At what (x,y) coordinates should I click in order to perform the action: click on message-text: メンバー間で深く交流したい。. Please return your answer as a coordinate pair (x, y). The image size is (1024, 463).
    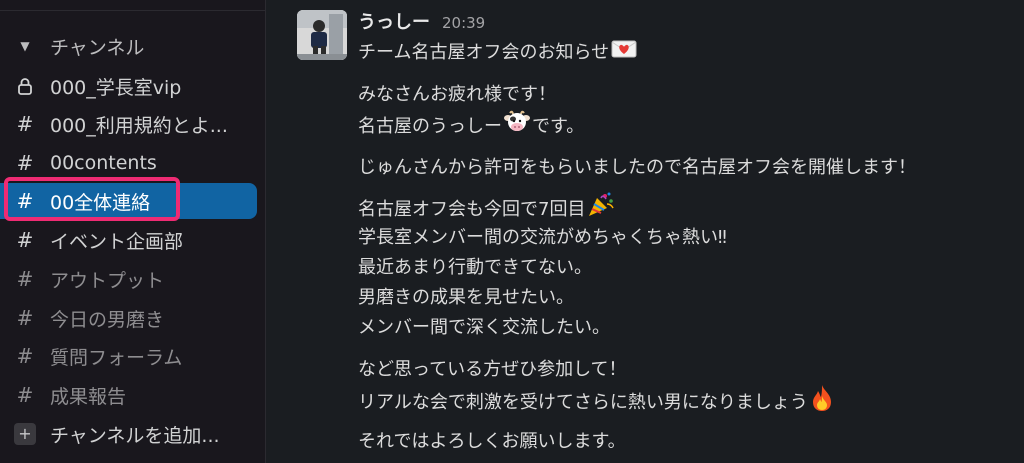
    Looking at the image, I should click on (484, 327).